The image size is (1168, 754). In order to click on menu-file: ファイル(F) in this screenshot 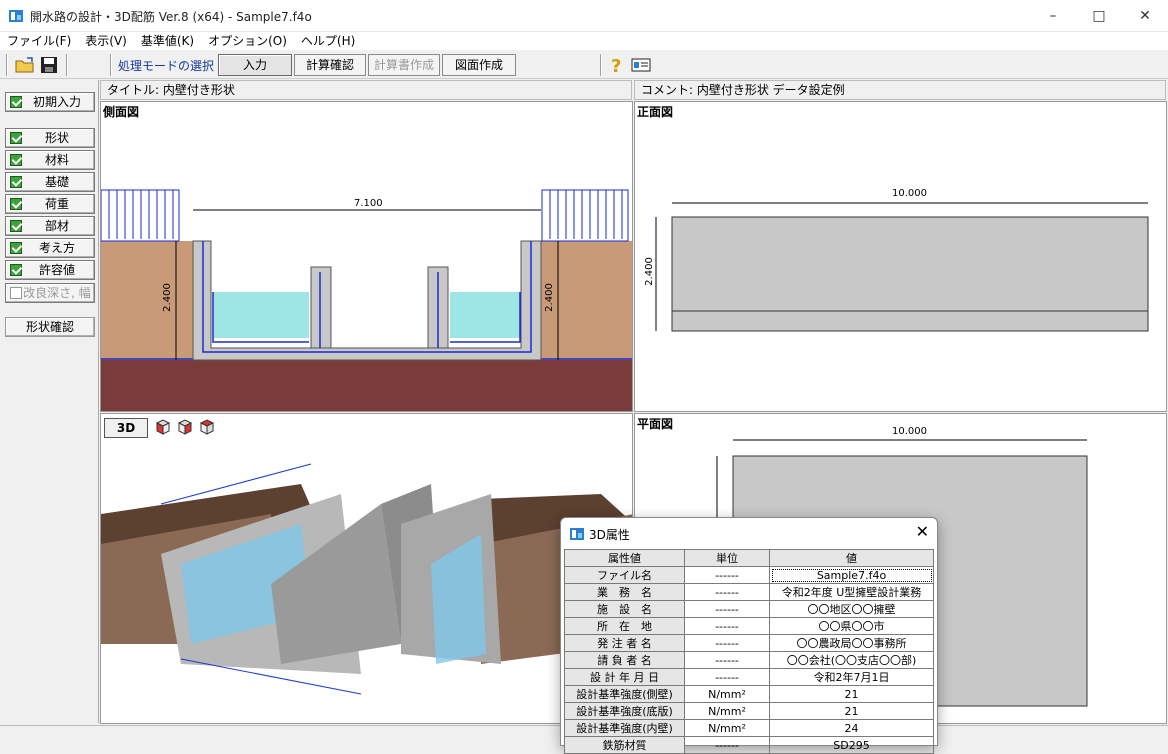, I will do `click(39, 41)`.